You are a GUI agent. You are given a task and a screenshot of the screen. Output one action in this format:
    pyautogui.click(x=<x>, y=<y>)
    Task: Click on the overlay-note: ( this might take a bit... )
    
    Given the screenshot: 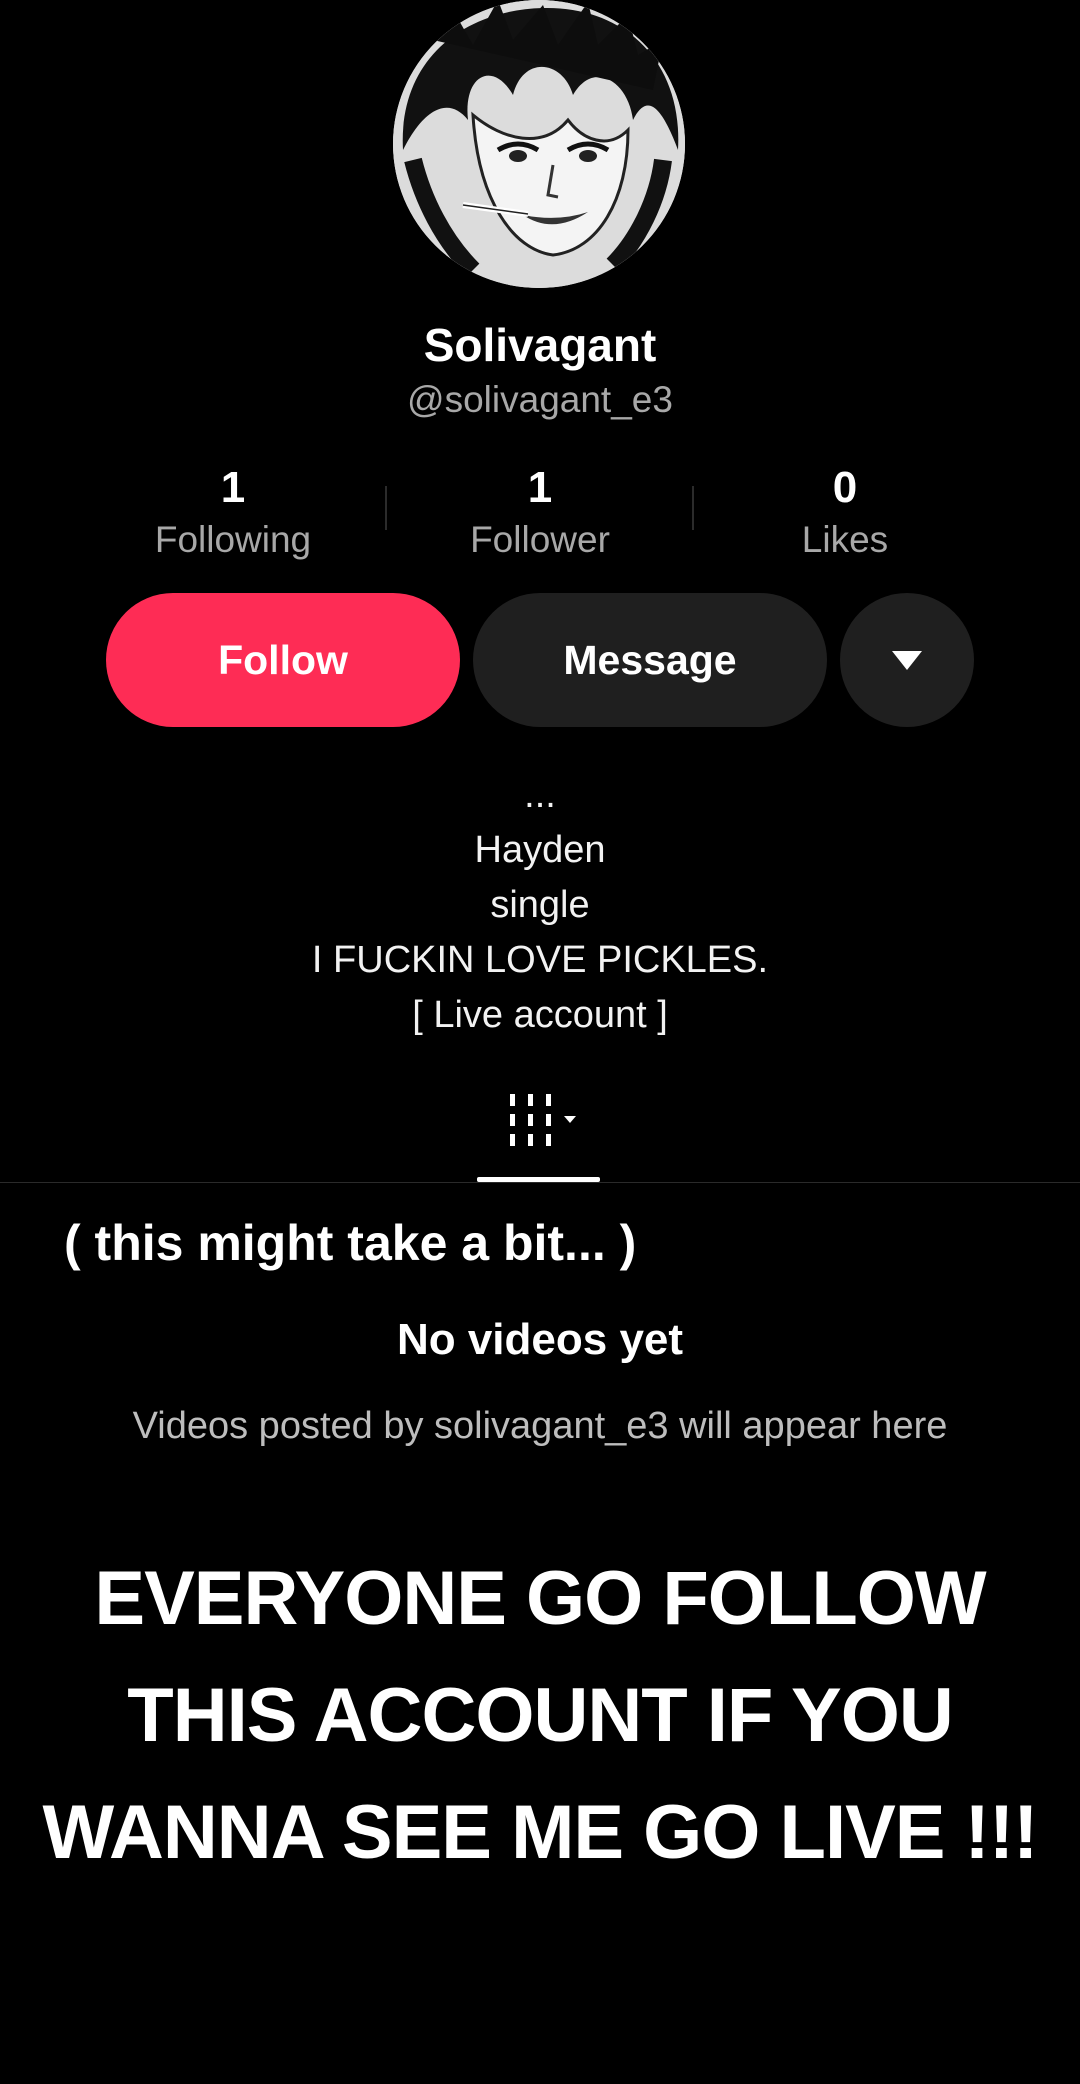 What is the action you would take?
    pyautogui.click(x=350, y=1243)
    